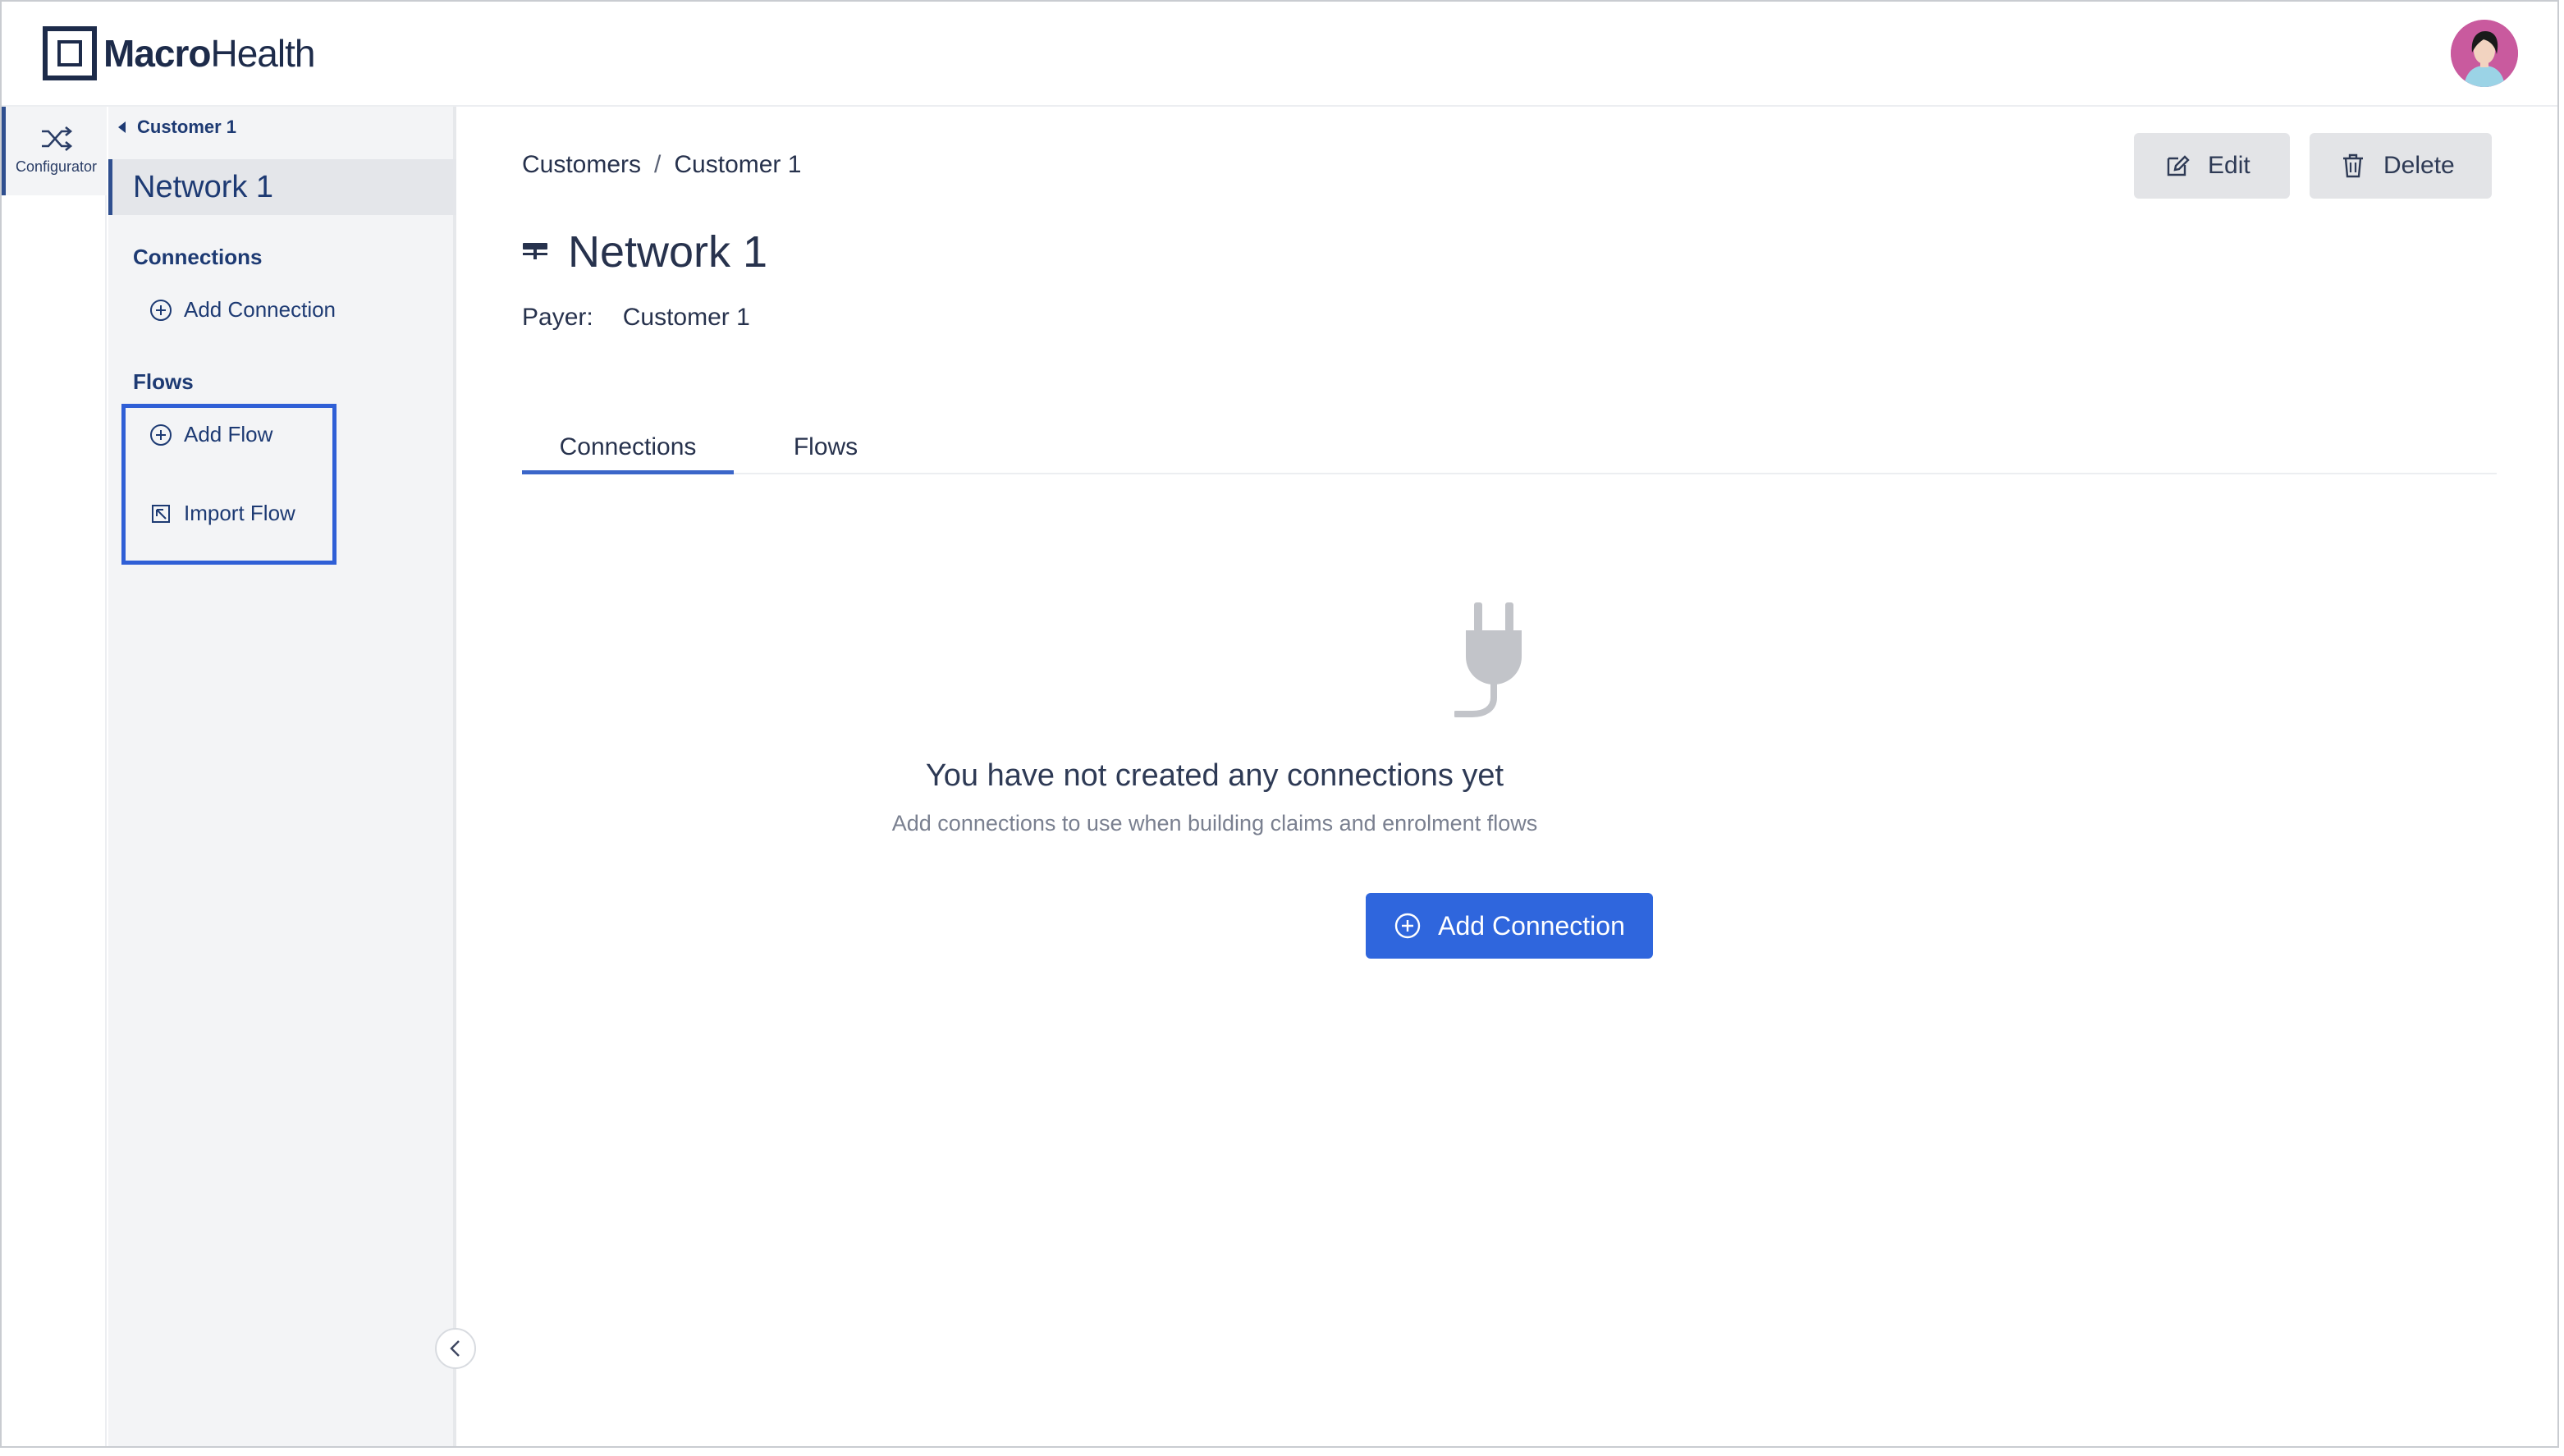 This screenshot has width=2564, height=1456. What do you see at coordinates (581, 165) in the screenshot?
I see `breadcrumb-customers: Customers` at bounding box center [581, 165].